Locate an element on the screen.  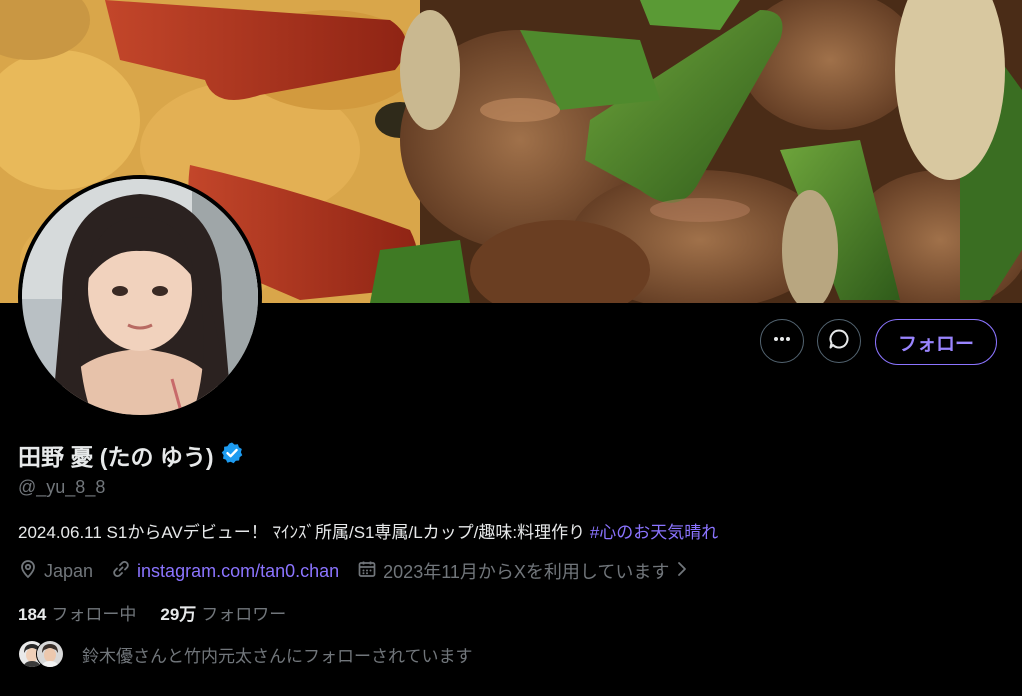
follow-button: フォロー is located at coordinates (936, 342).